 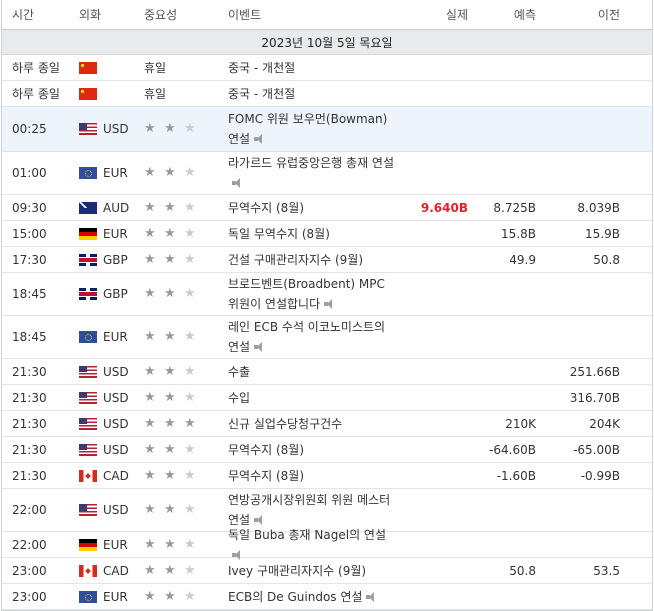 I want to click on event-time: 22:00, so click(x=29, y=544).